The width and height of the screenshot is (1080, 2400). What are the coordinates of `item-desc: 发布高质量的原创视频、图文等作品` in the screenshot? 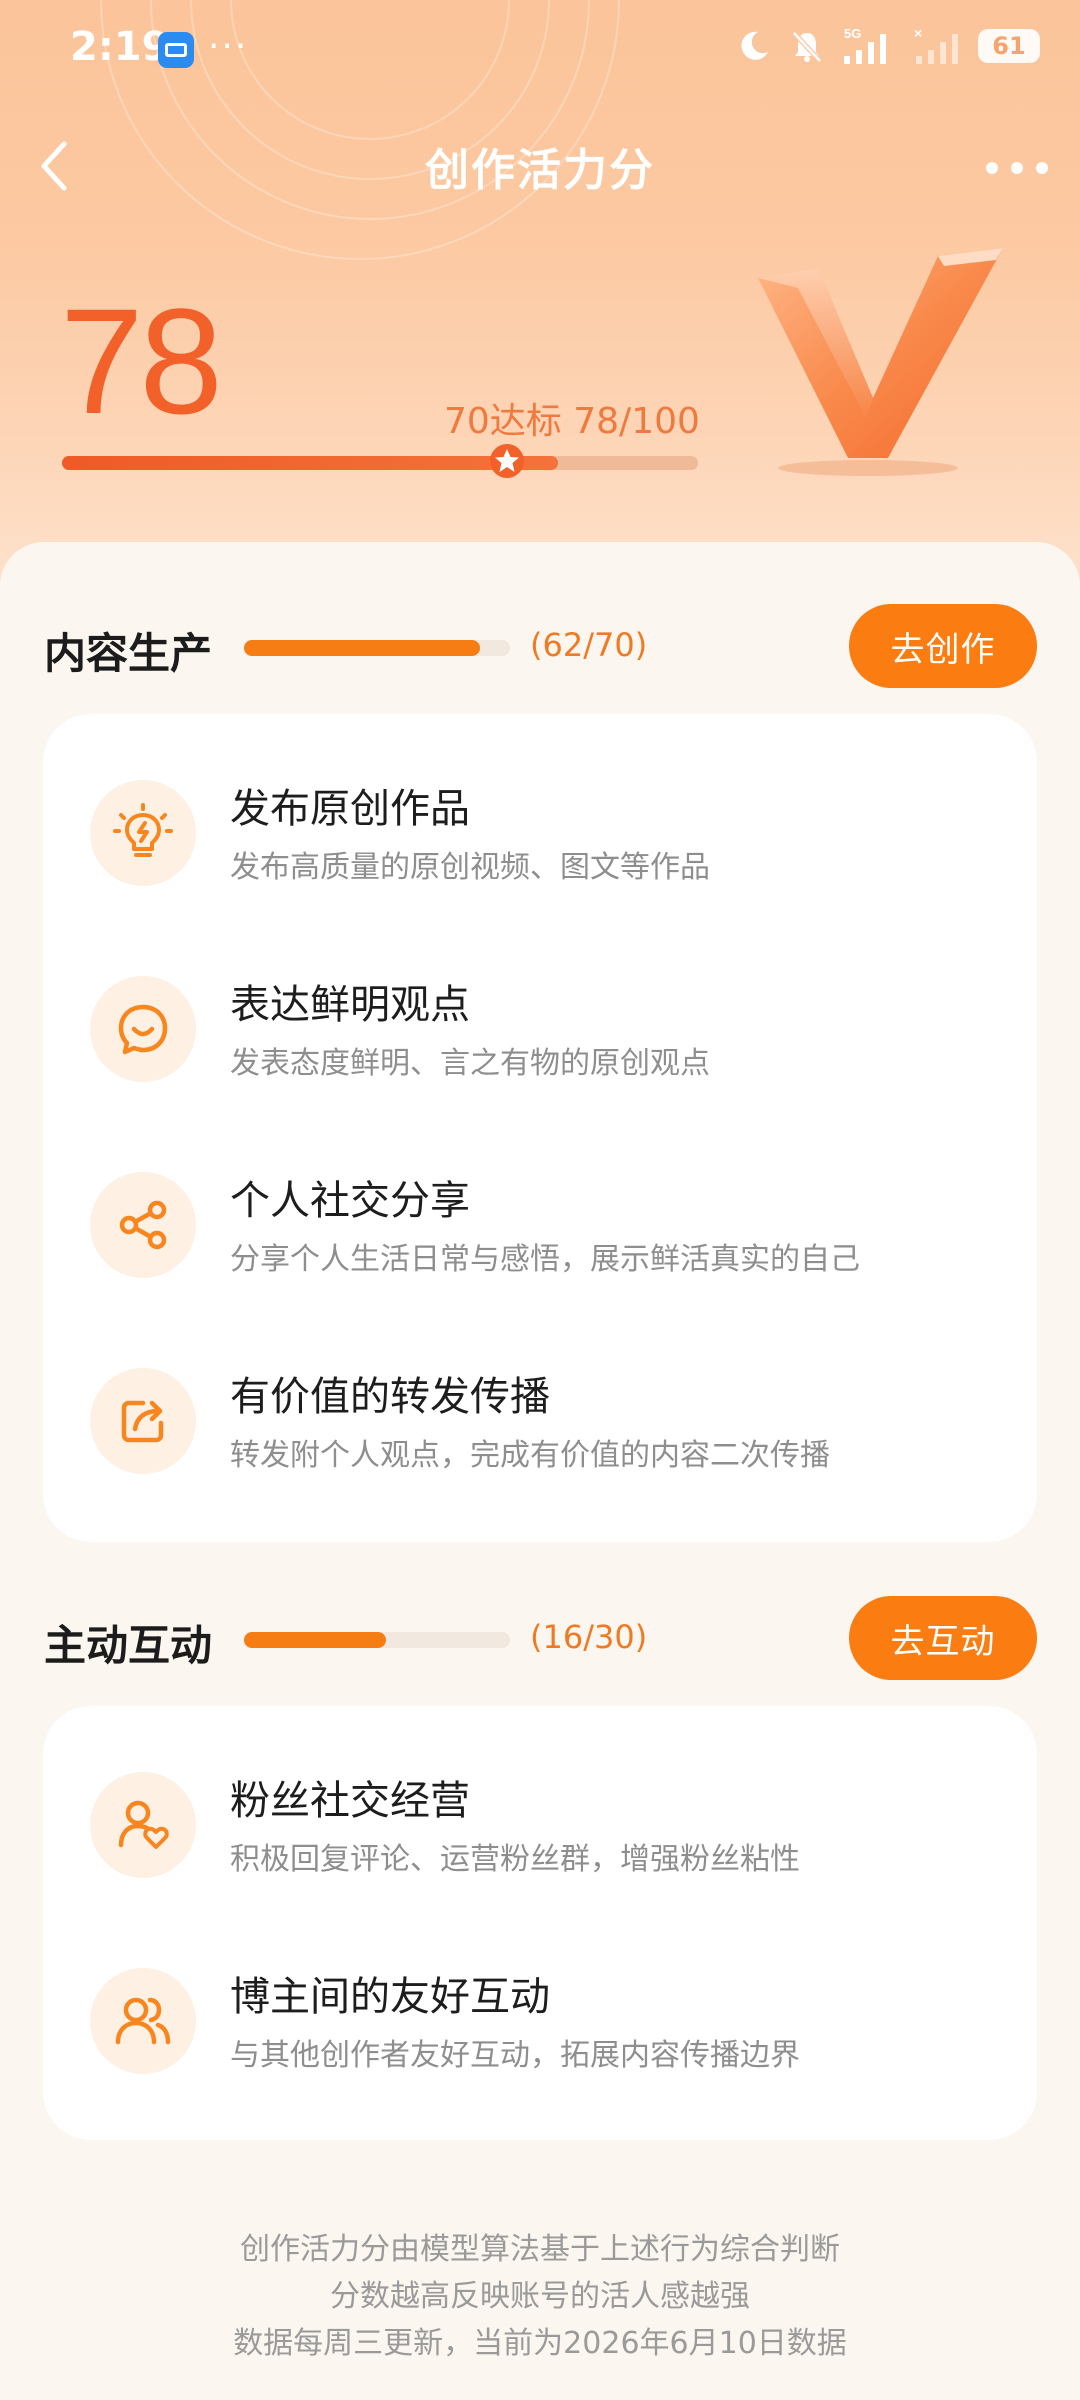 It's located at (470, 867).